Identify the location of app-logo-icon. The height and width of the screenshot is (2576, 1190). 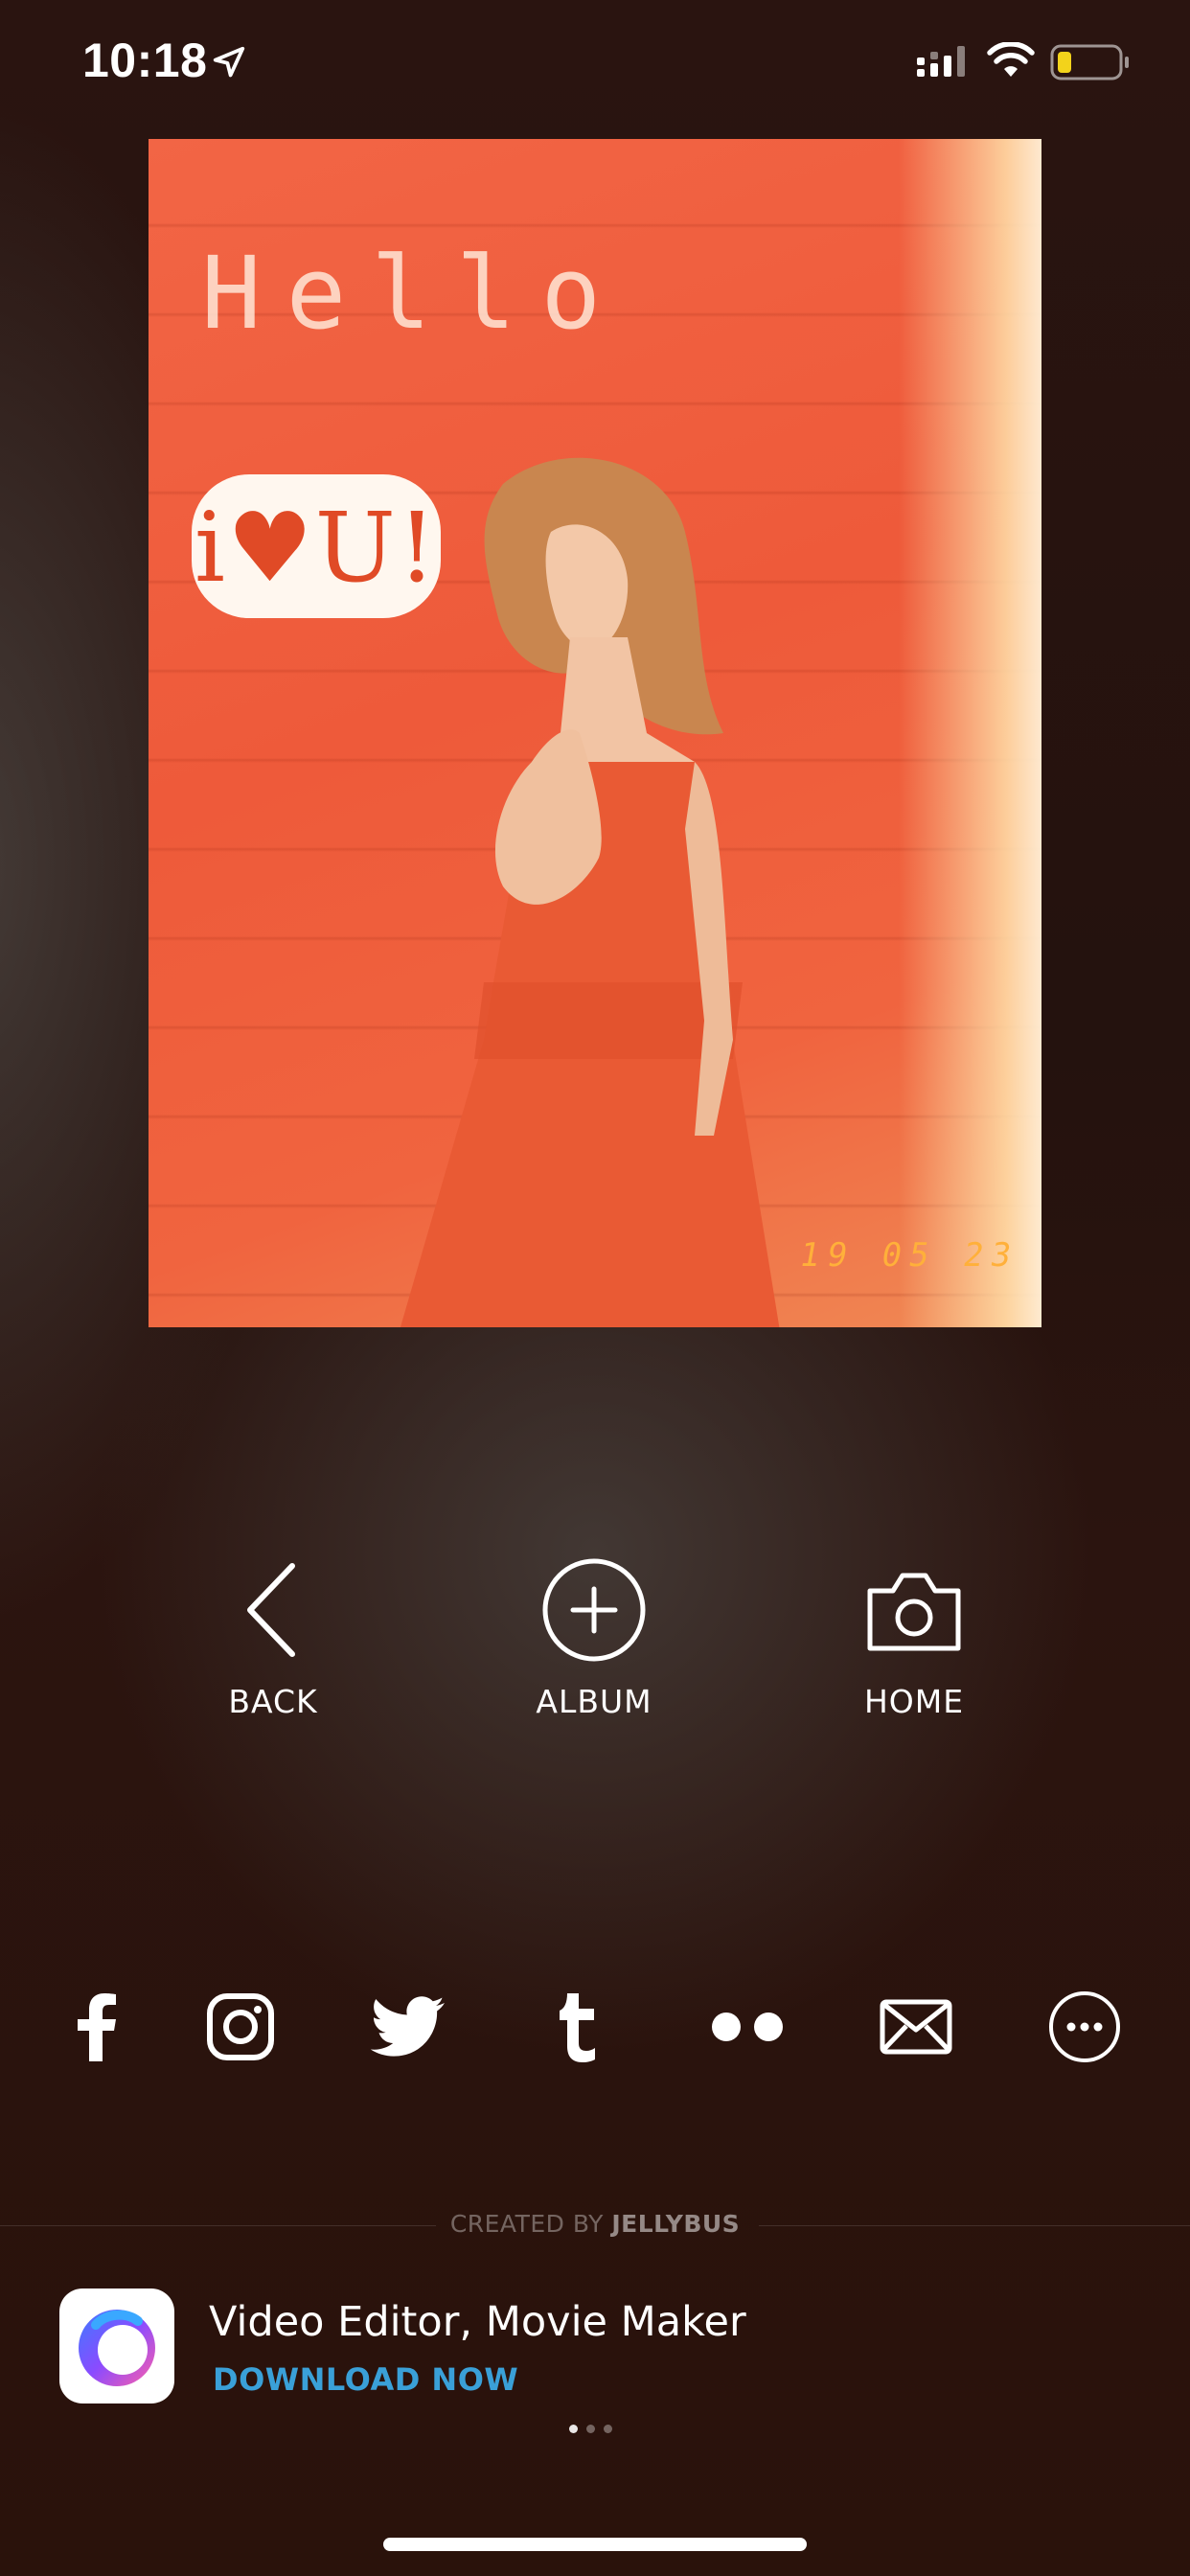
(117, 2348).